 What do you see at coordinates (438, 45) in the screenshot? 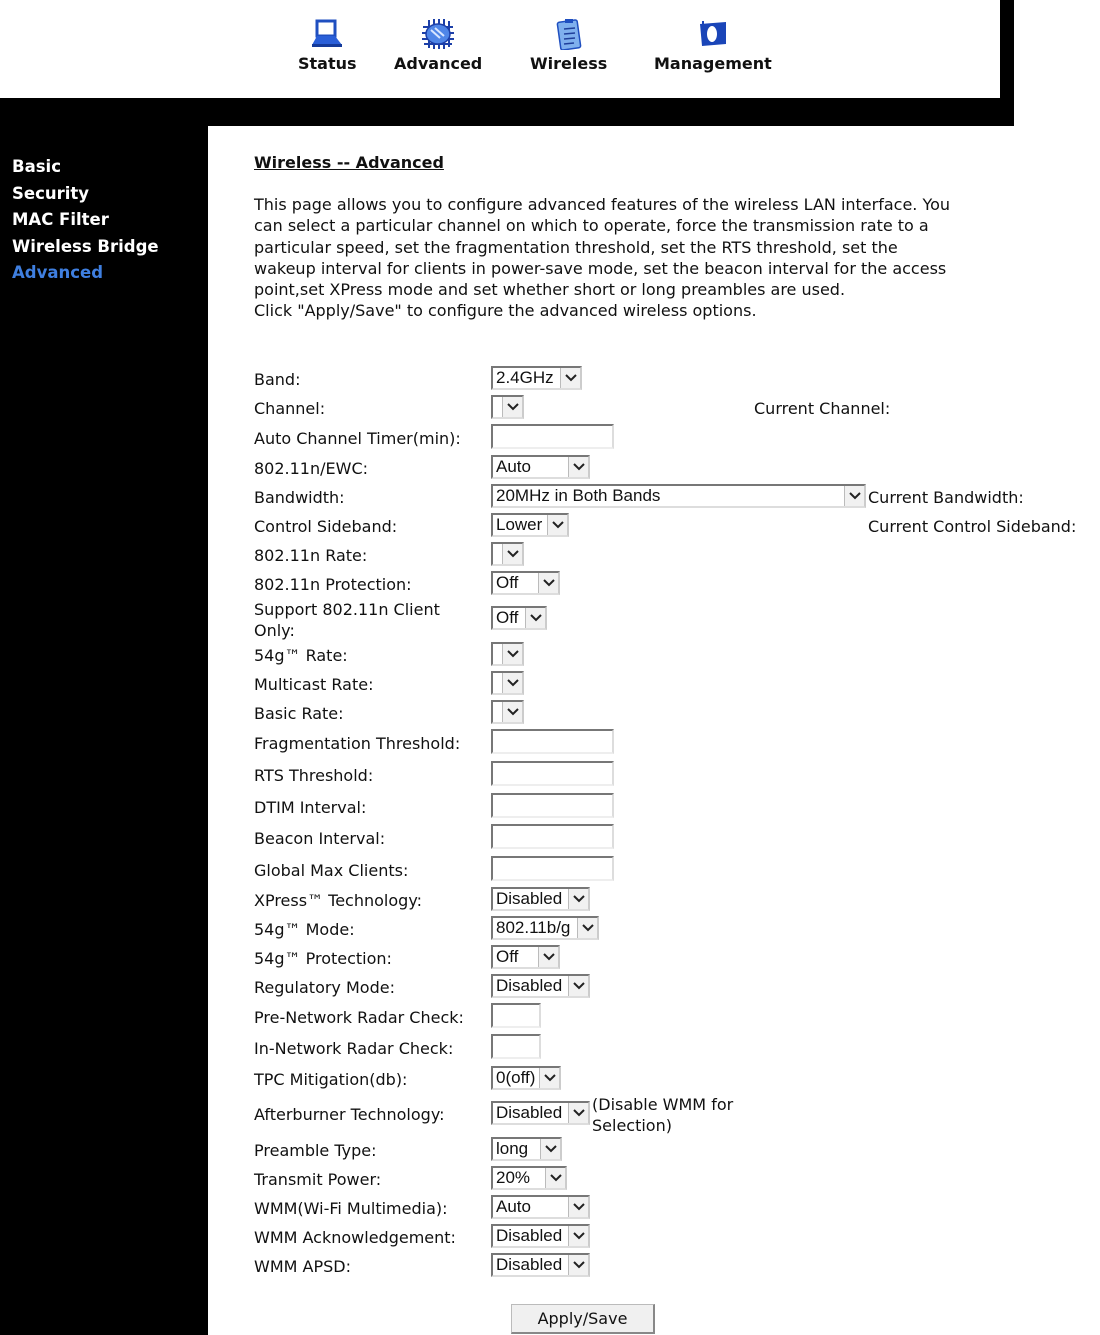
I see `nav-advanced: Advanced` at bounding box center [438, 45].